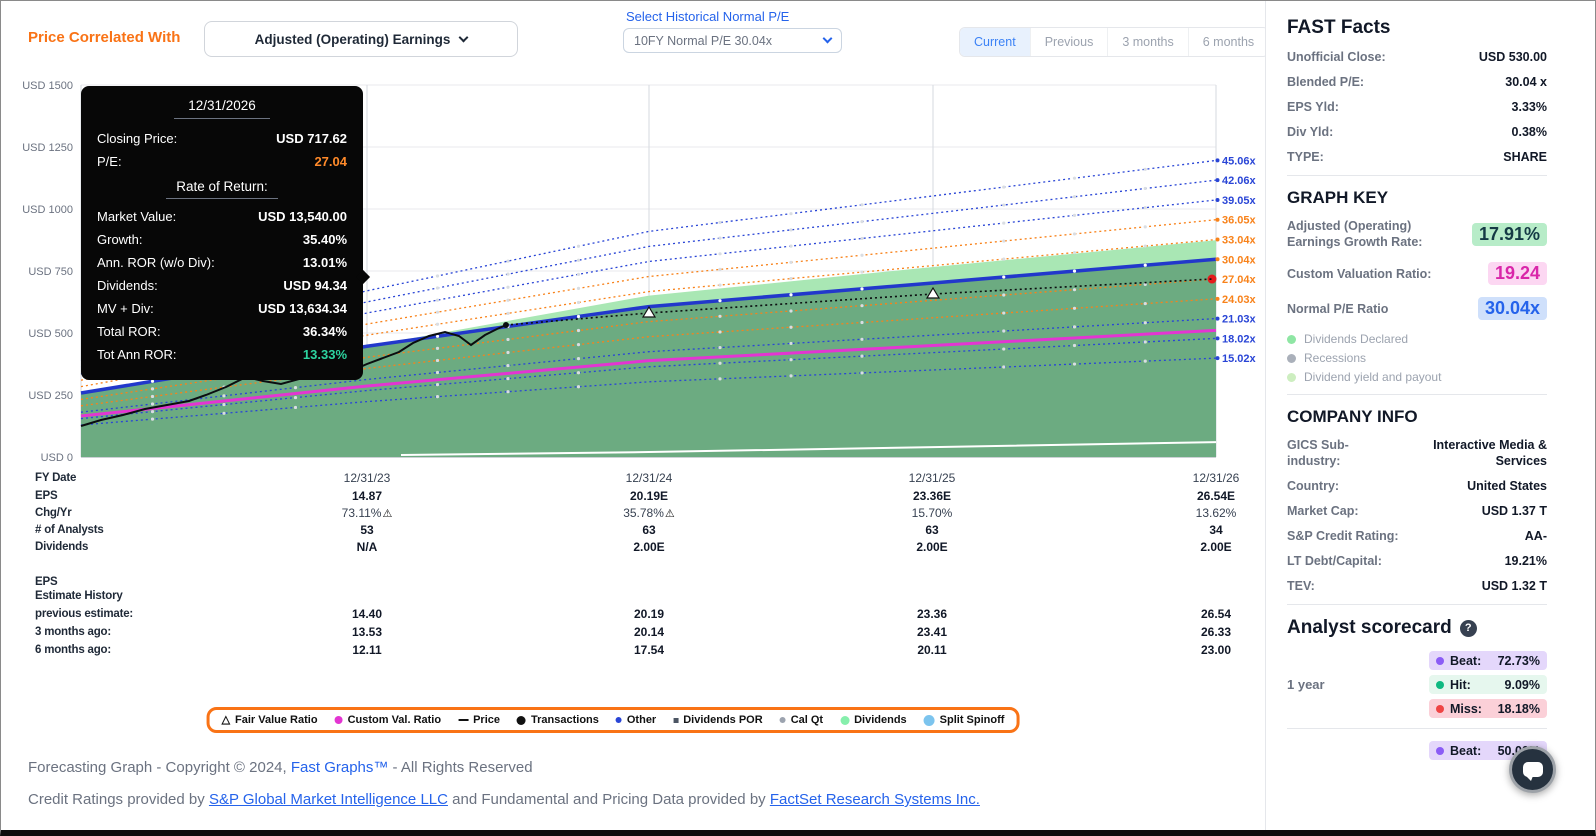 Image resolution: width=1596 pixels, height=836 pixels. I want to click on analysts-cell: 63, so click(649, 529).